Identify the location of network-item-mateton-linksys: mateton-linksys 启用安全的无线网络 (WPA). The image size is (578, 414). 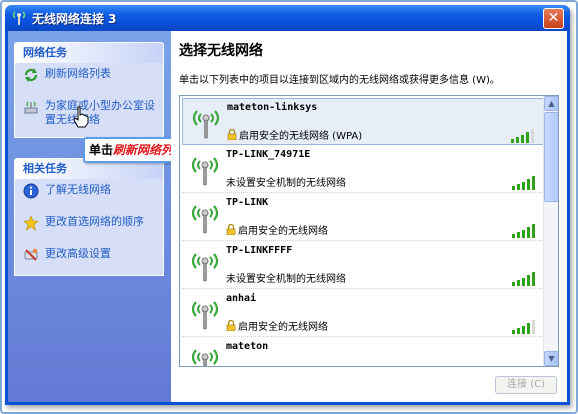
(363, 121).